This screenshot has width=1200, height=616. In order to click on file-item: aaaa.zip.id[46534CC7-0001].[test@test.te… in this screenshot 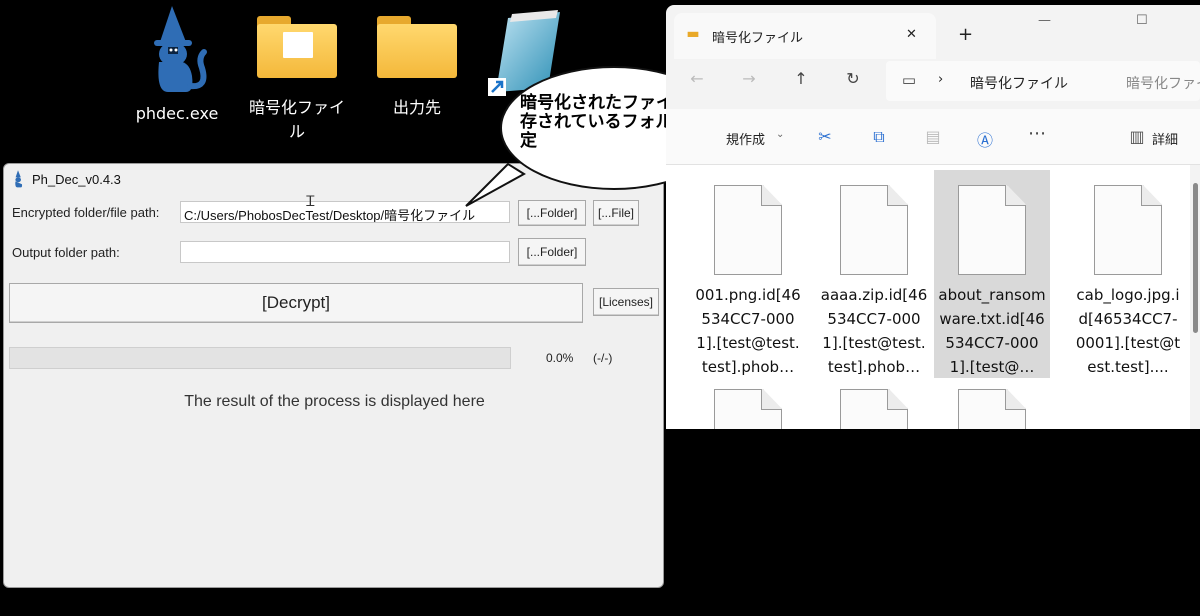, I will do `click(874, 279)`.